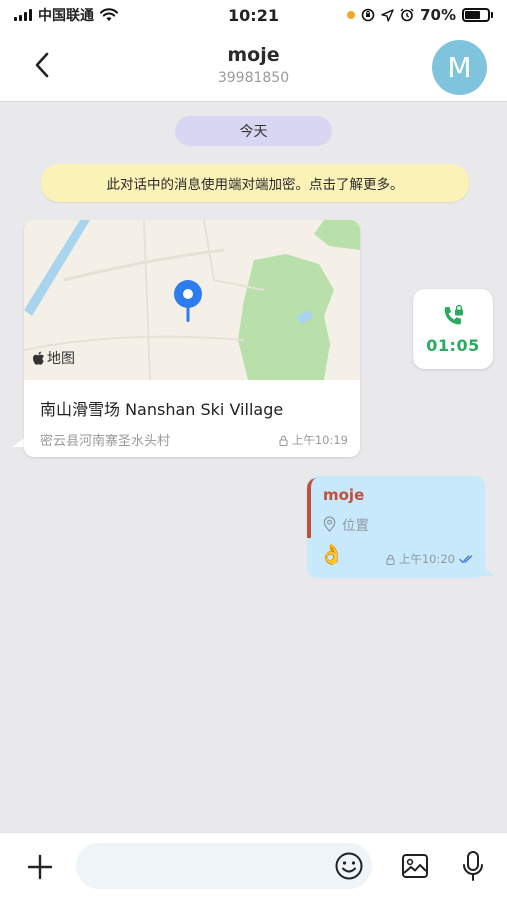 This screenshot has height=900, width=507. Describe the element at coordinates (61, 359) in the screenshot. I see `map-label-text: 地图` at that location.